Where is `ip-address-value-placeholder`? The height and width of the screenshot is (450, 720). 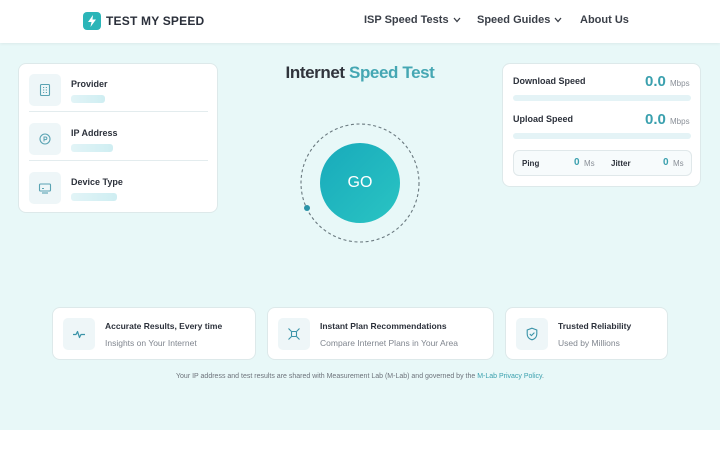 ip-address-value-placeholder is located at coordinates (92, 148).